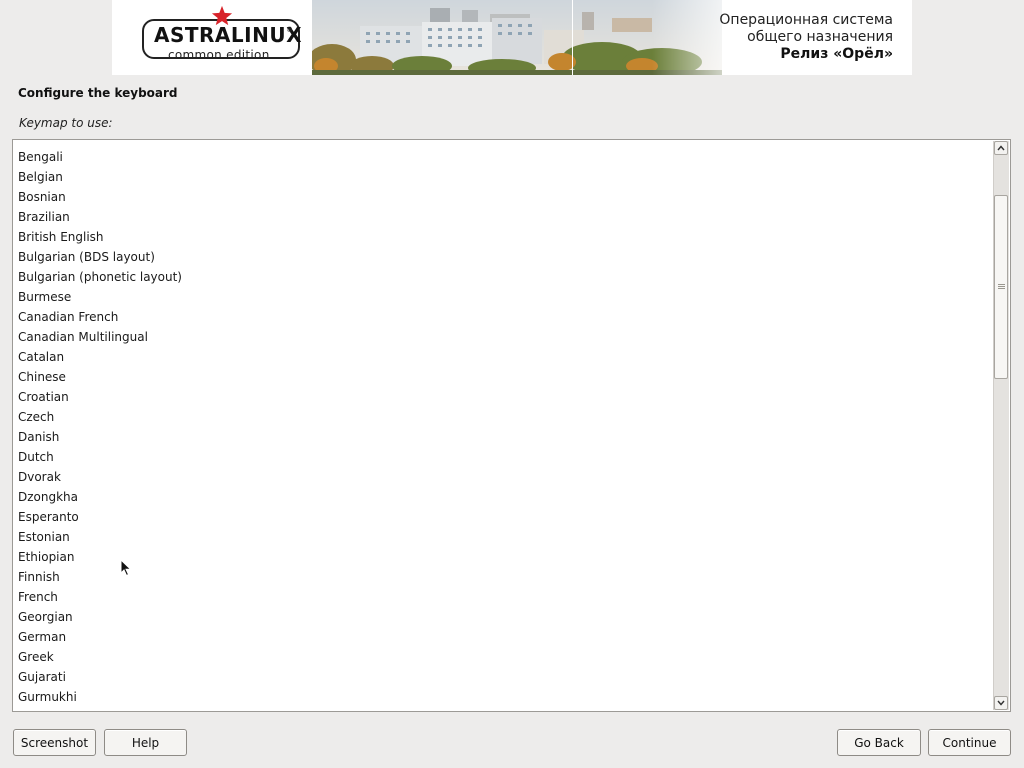  Describe the element at coordinates (502, 357) in the screenshot. I see `keymap-option: Catalan` at that location.